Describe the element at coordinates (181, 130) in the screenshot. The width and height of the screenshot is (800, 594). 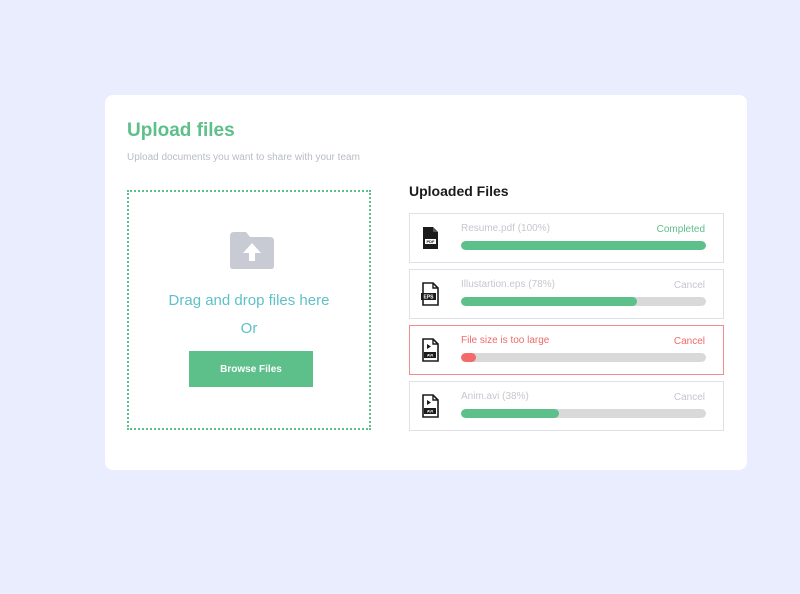
I see `page-title: Upload files` at that location.